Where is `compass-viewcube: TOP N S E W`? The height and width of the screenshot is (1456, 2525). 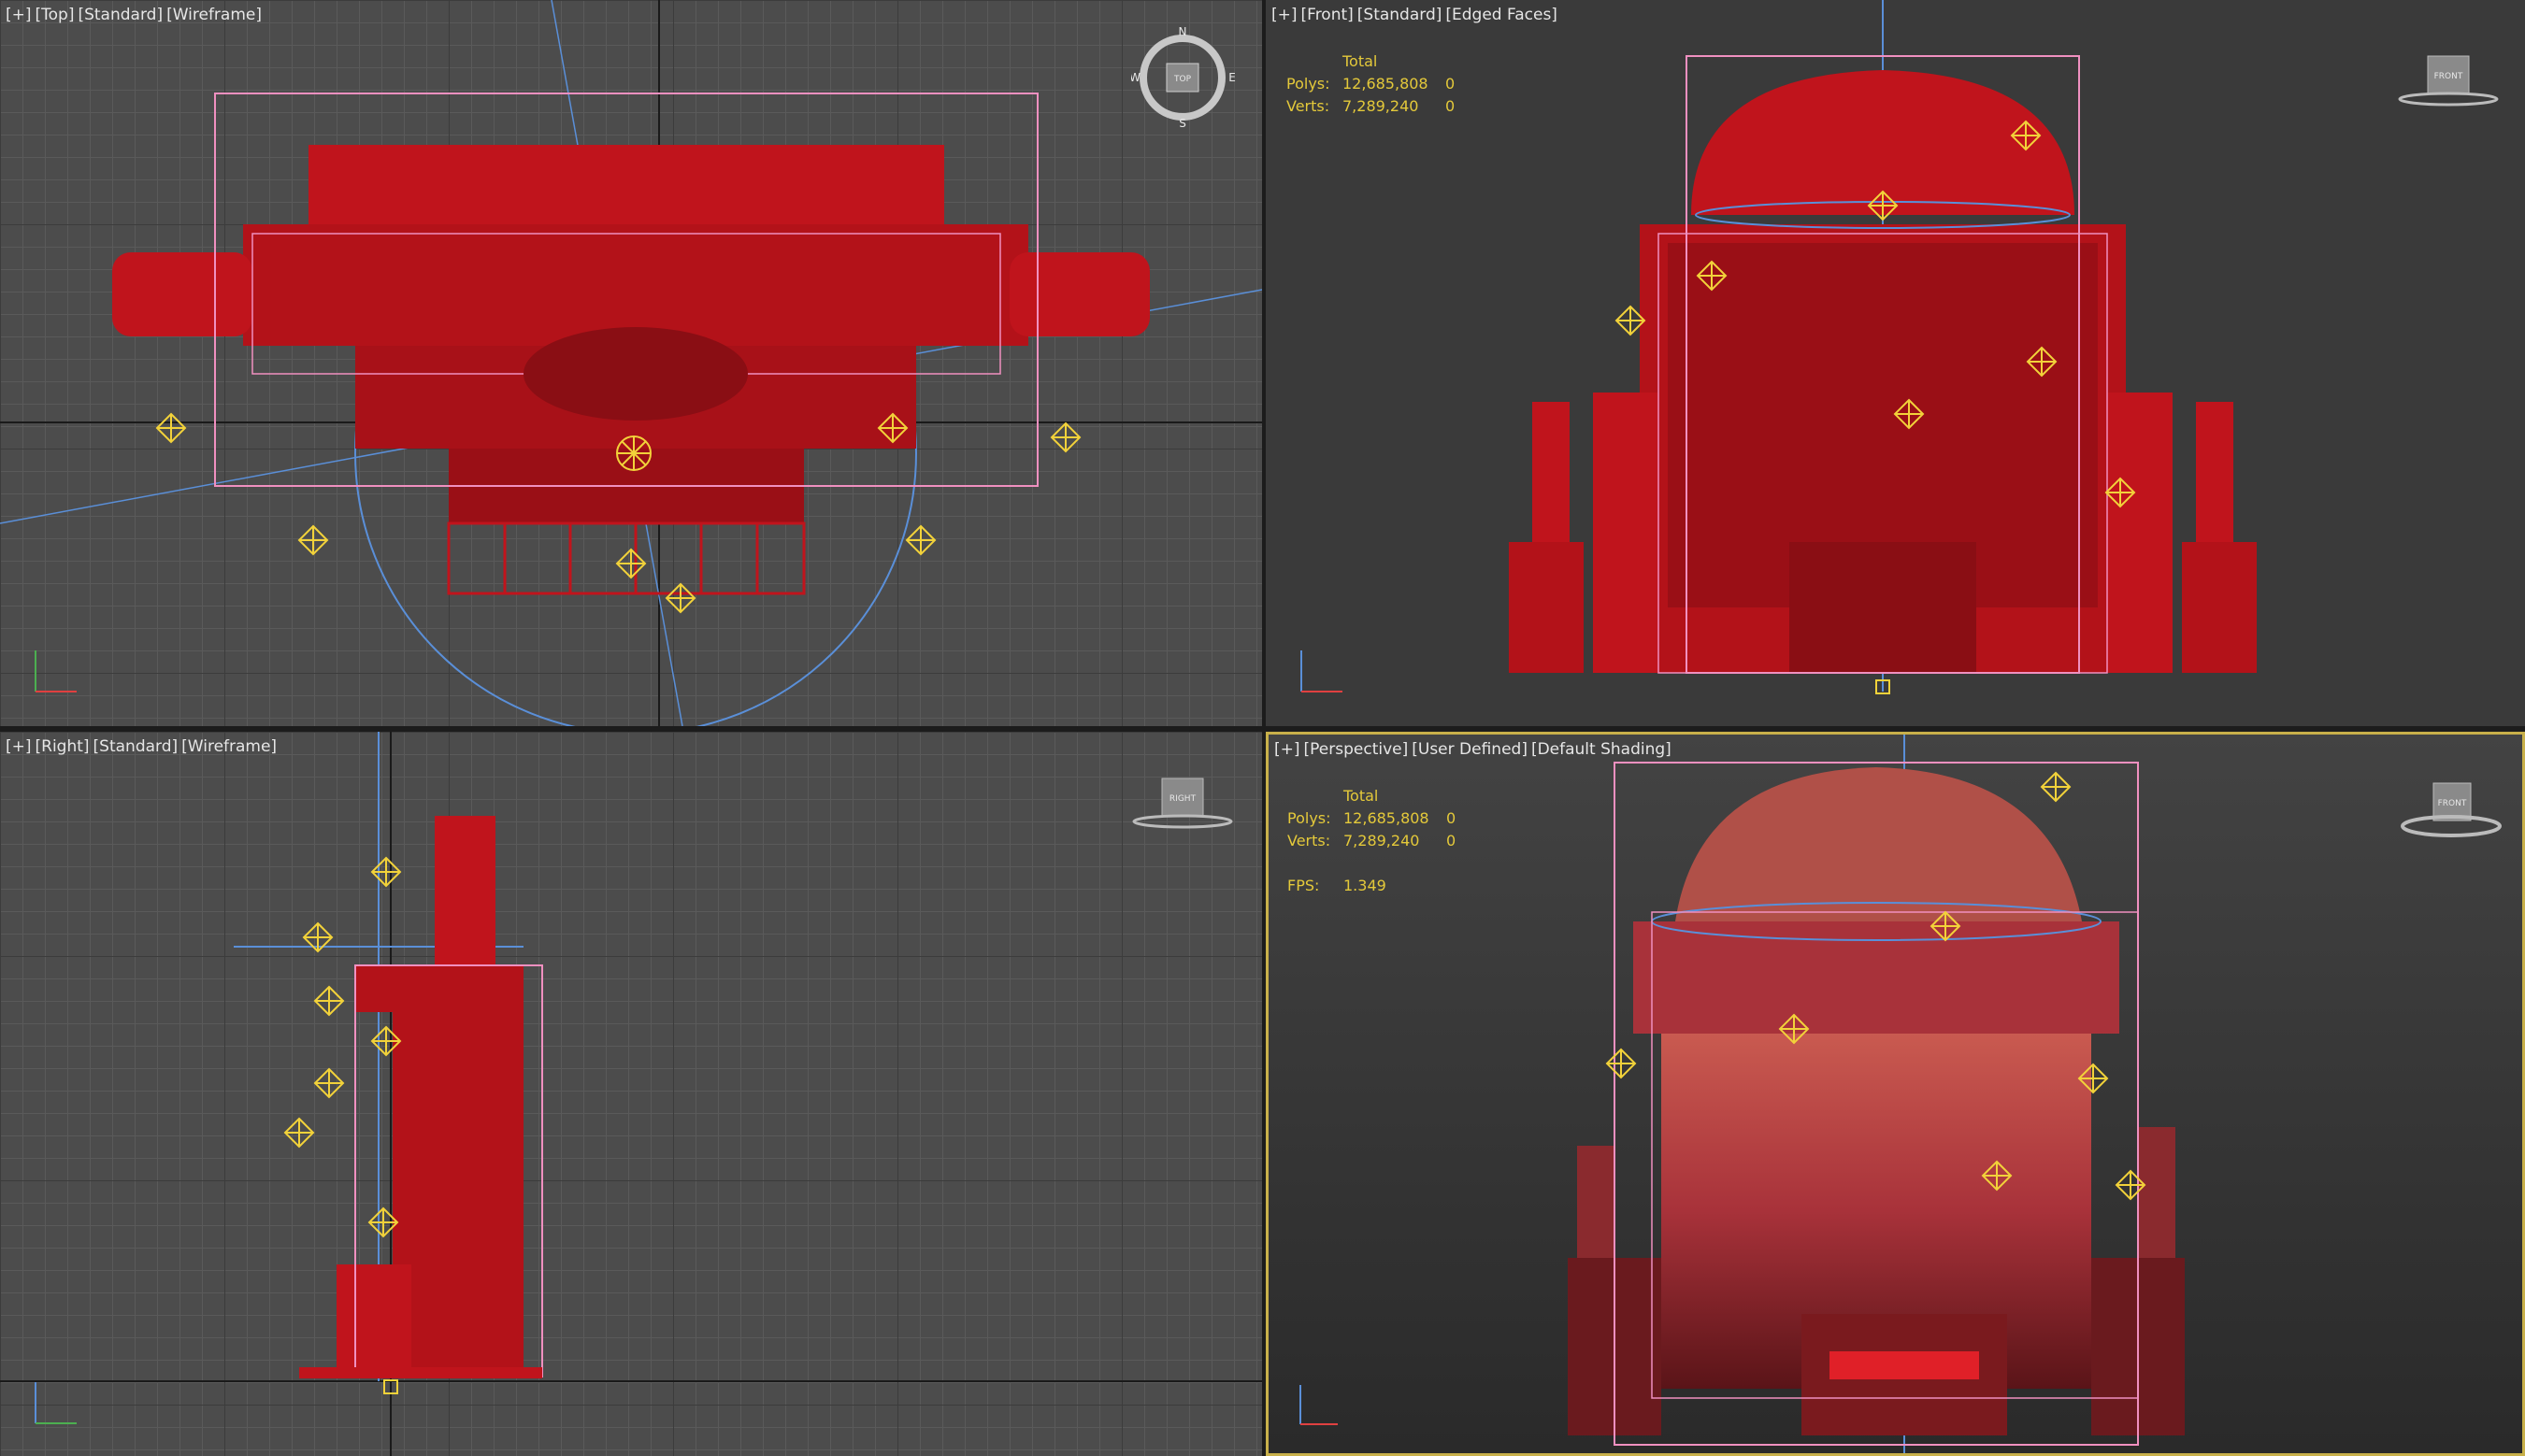 compass-viewcube: TOP N S E W is located at coordinates (1186, 79).